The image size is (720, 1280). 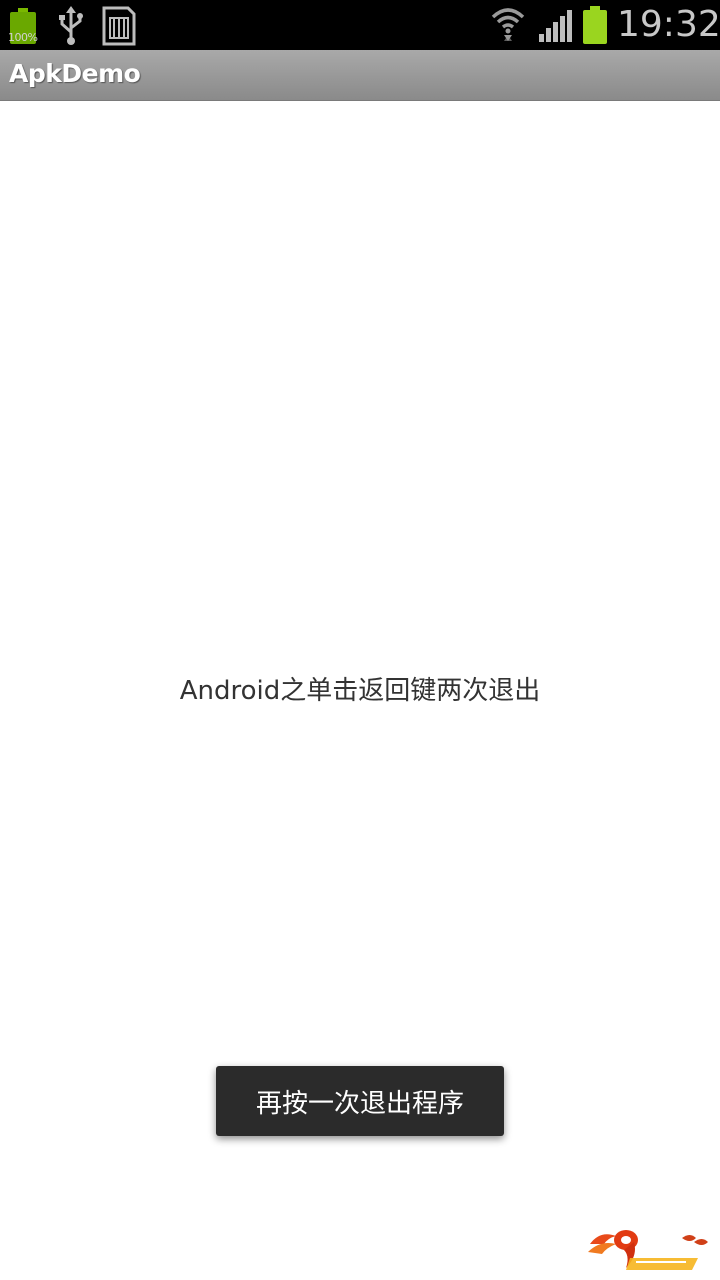 What do you see at coordinates (360, 691) in the screenshot?
I see `main-message: Android之单击返回键两次退出` at bounding box center [360, 691].